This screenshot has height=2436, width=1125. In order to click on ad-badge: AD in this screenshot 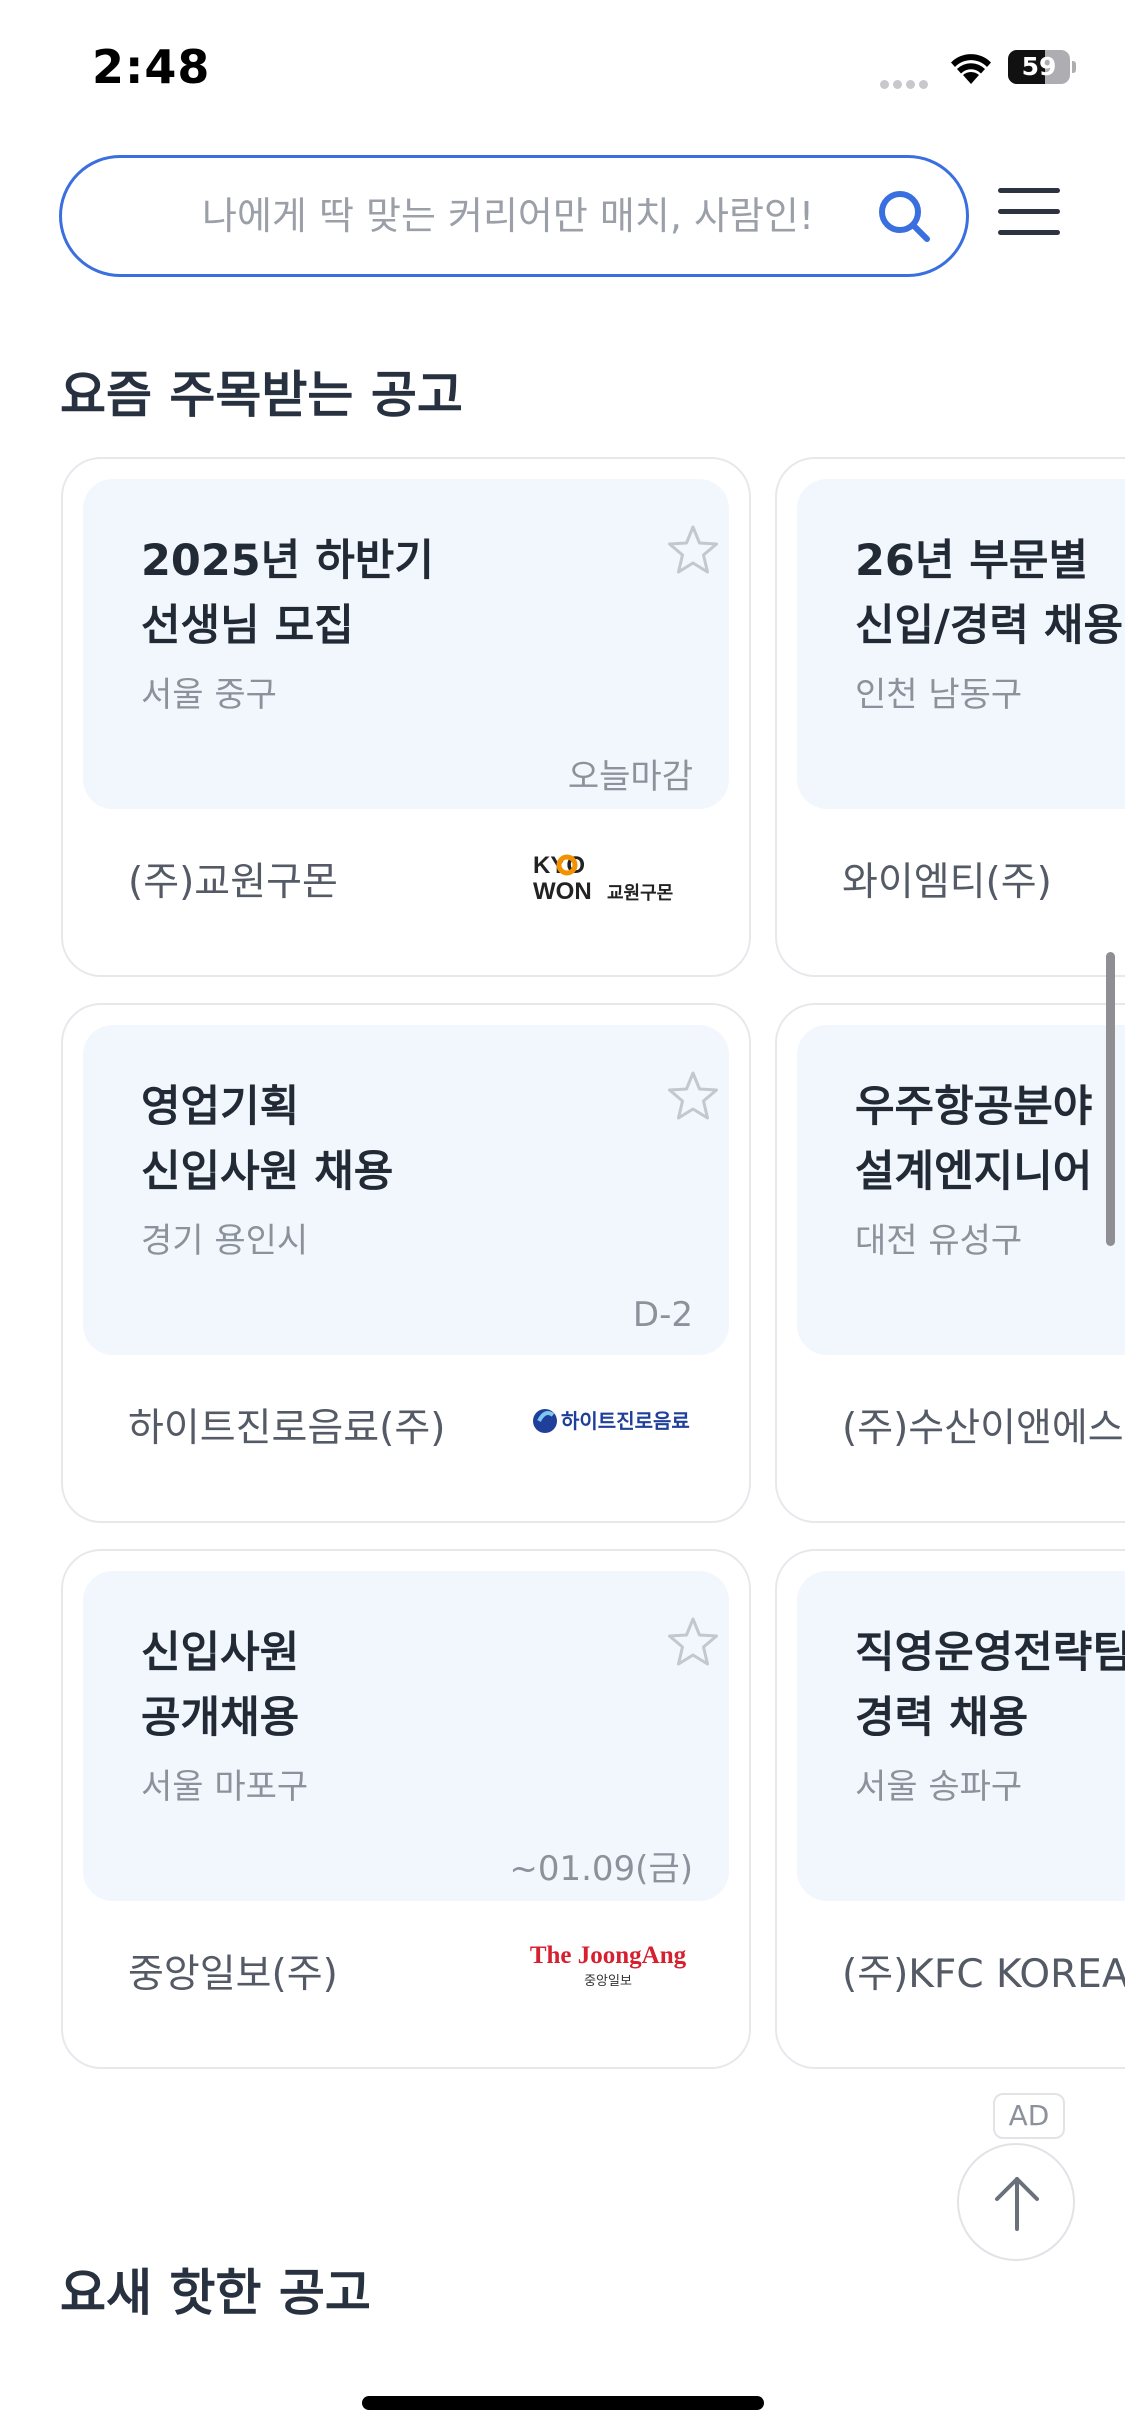, I will do `click(1029, 2116)`.